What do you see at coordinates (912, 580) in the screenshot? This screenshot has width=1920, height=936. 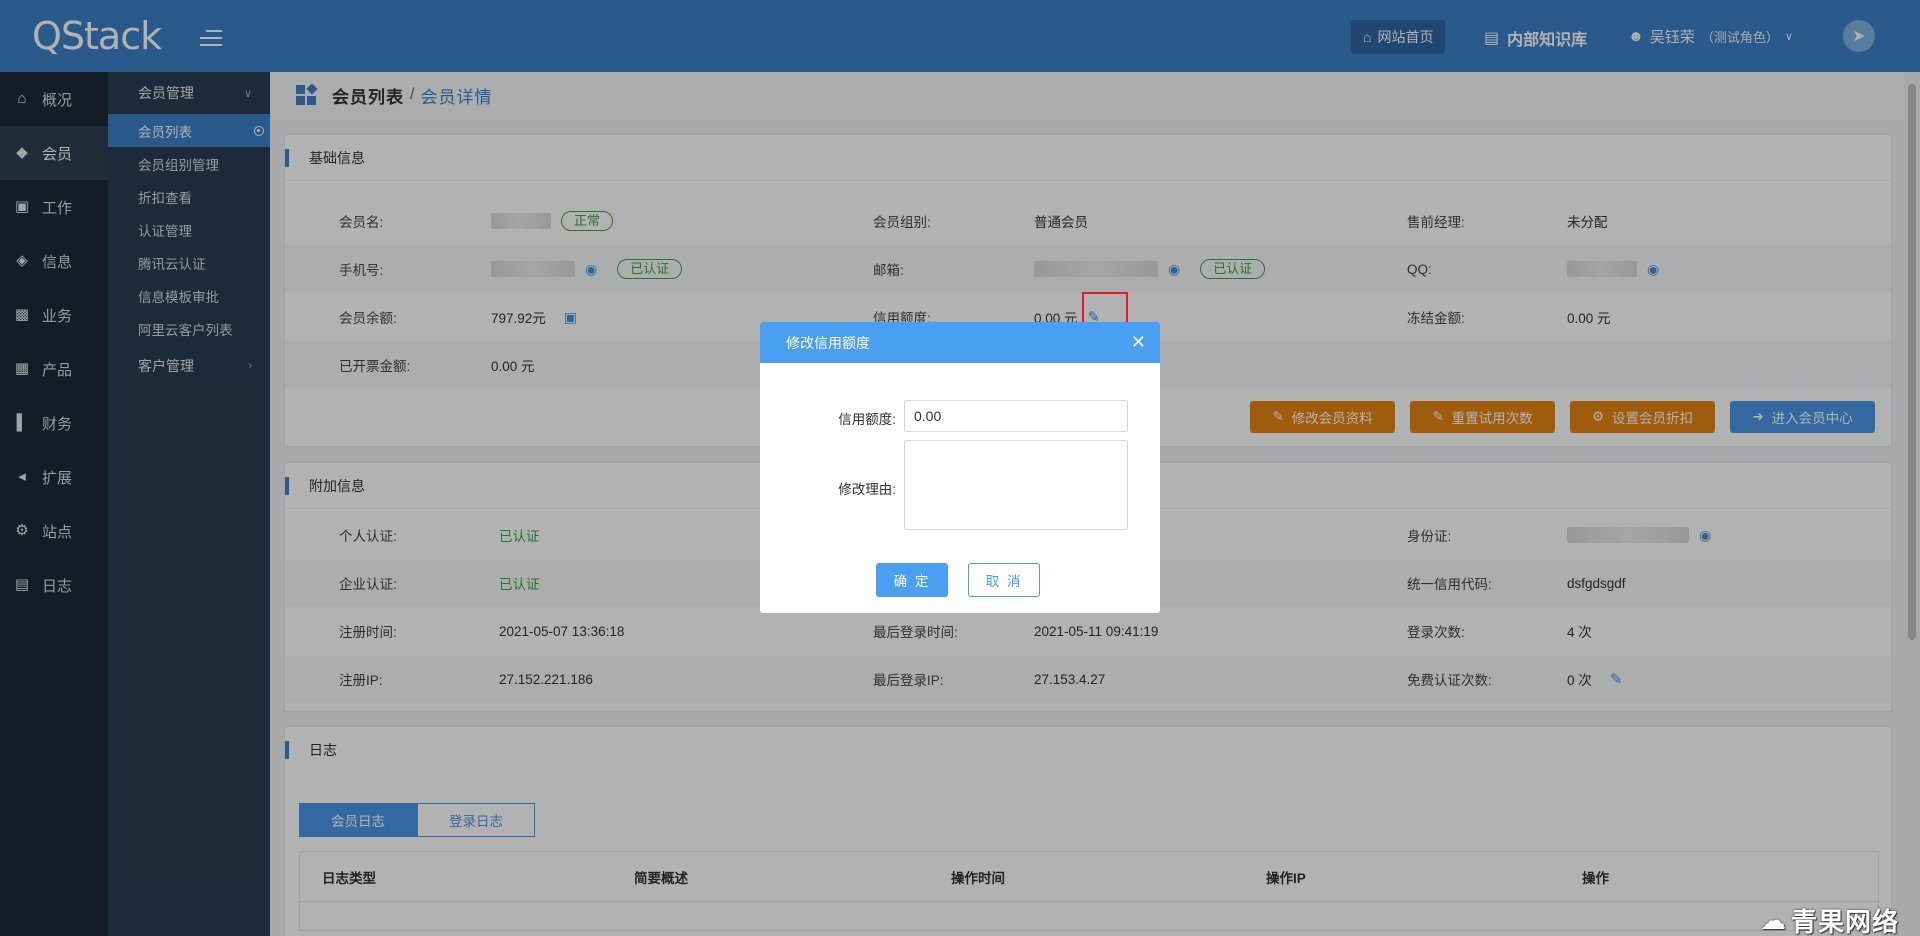 I see `confirm-button: 确 定` at bounding box center [912, 580].